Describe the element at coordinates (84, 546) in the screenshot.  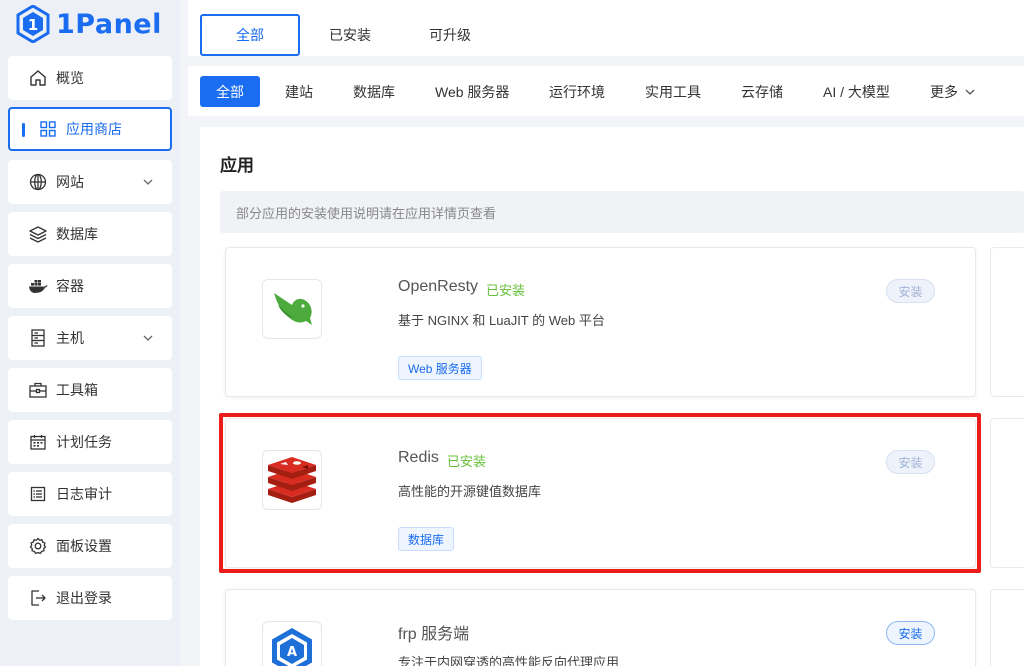
I see `sidebar-item-label: 面板设置` at that location.